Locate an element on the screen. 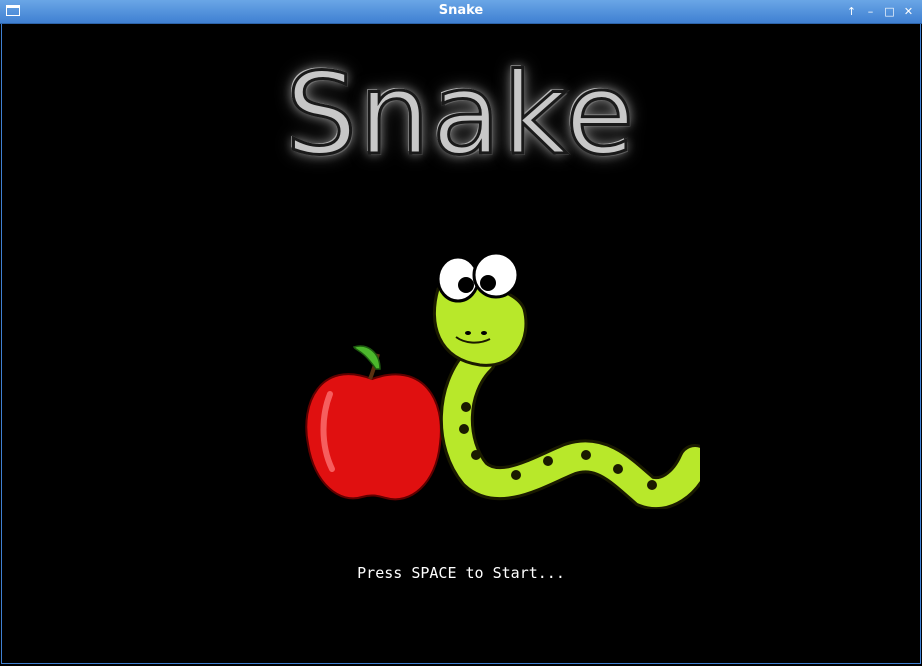 The height and width of the screenshot is (666, 922). title-bar: Snake ↑ – □ ✕ is located at coordinates (461, 12).